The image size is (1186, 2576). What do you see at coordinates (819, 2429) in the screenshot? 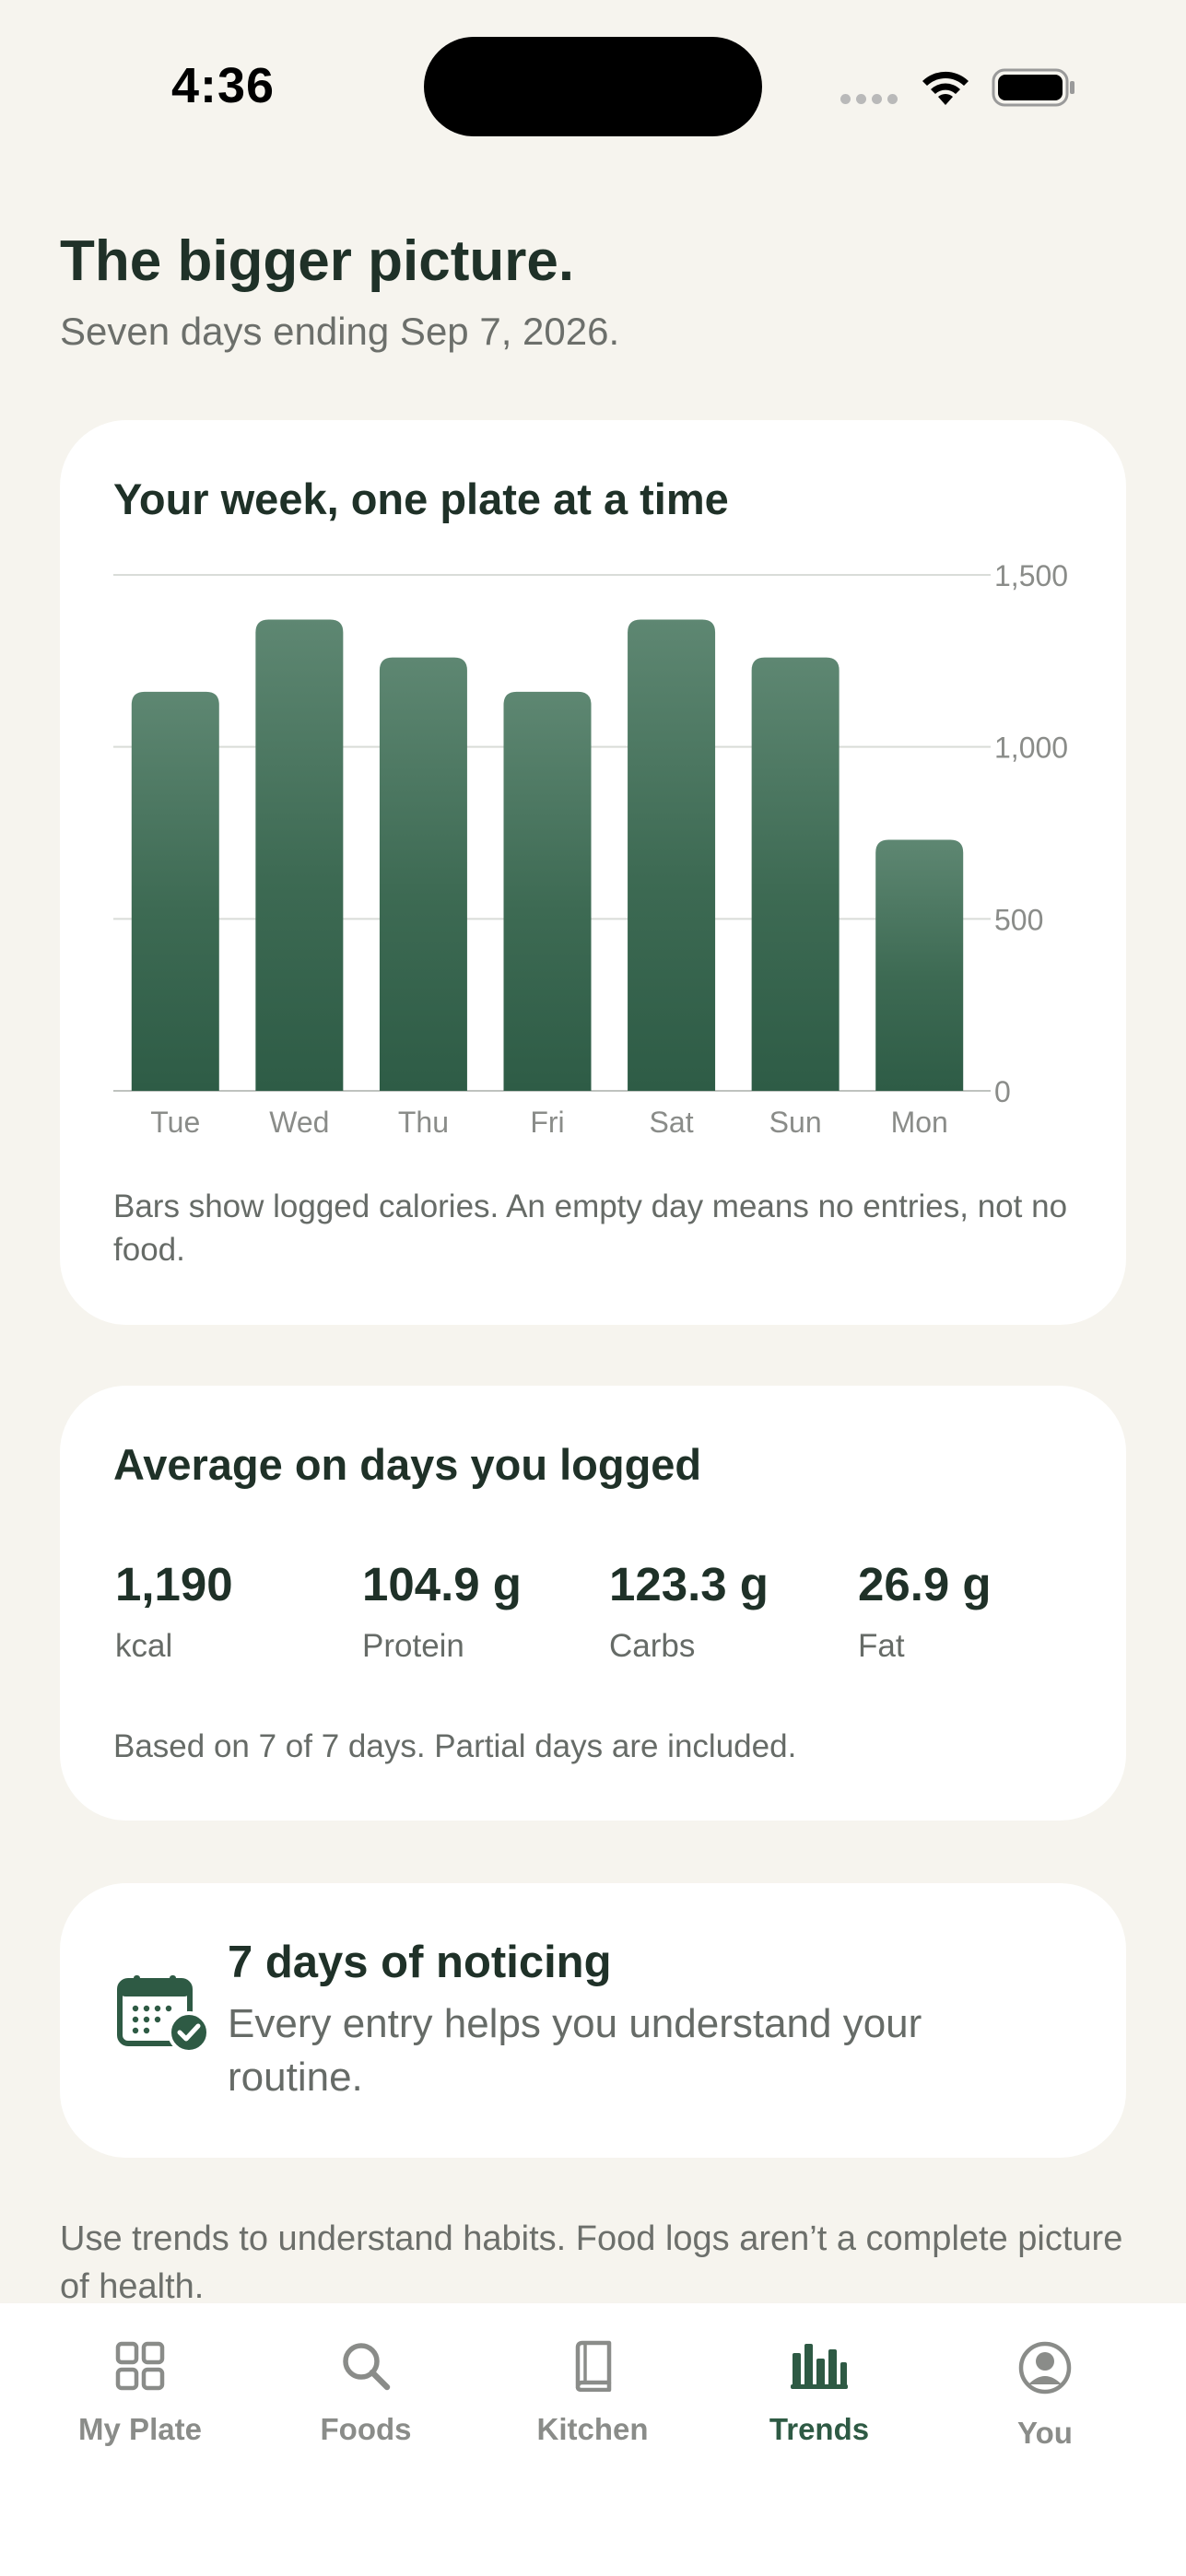
I see `tab-label: Trends` at bounding box center [819, 2429].